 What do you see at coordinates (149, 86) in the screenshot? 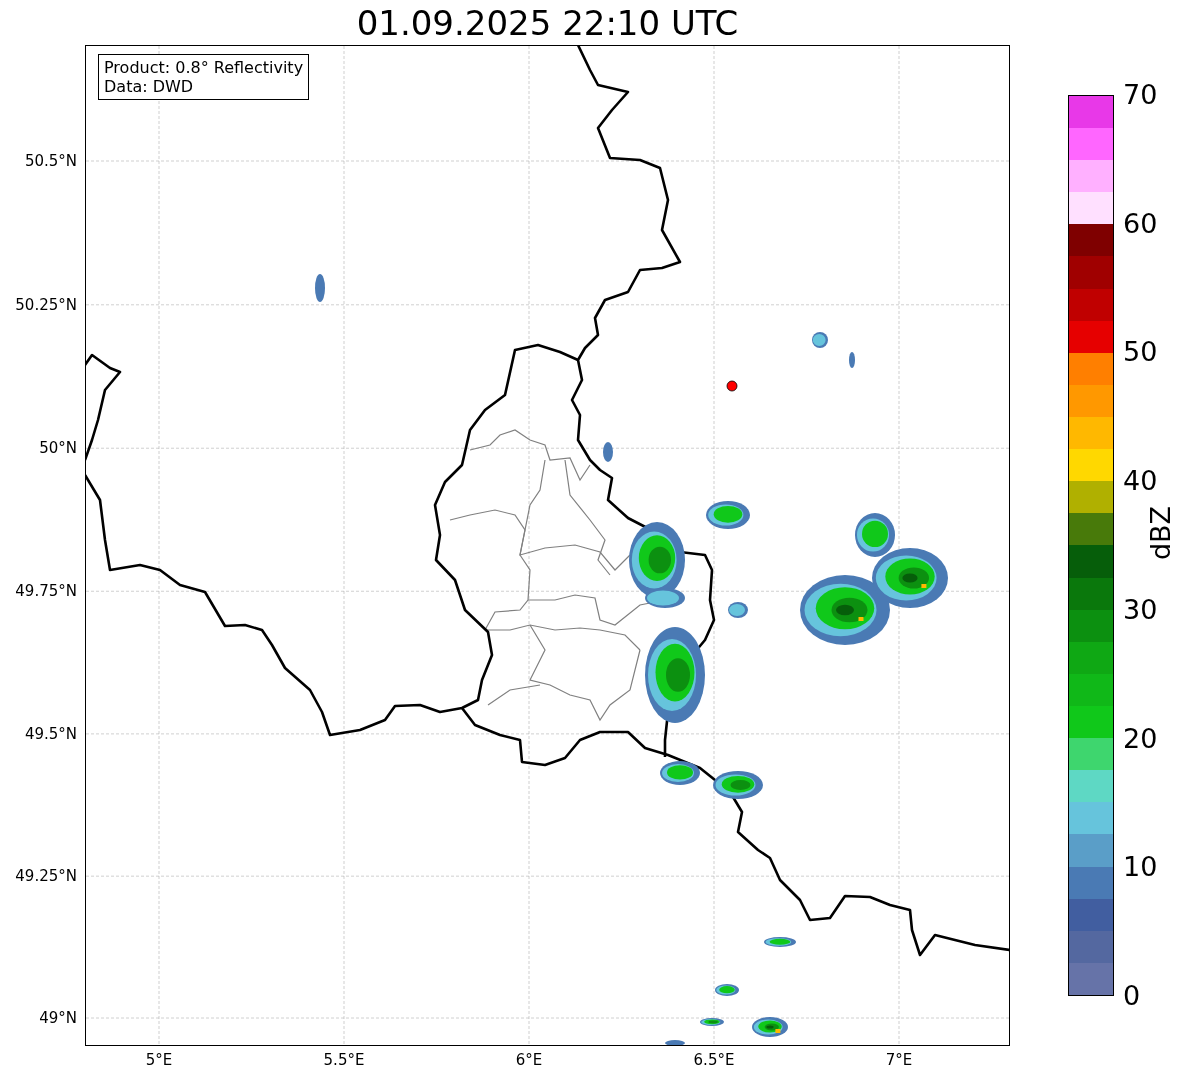
I see `info-text: Data: DWD` at bounding box center [149, 86].